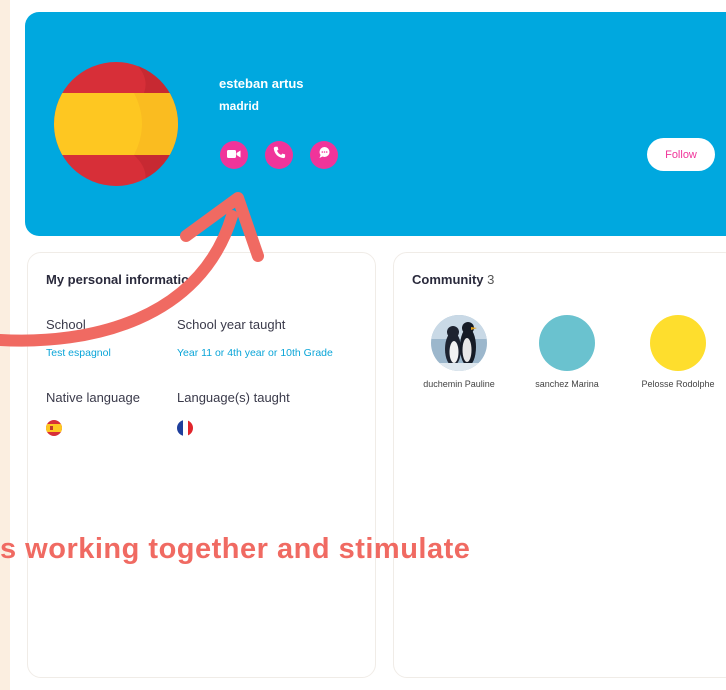 The width and height of the screenshot is (726, 690). What do you see at coordinates (93, 397) in the screenshot?
I see `native-language-label: Native language` at bounding box center [93, 397].